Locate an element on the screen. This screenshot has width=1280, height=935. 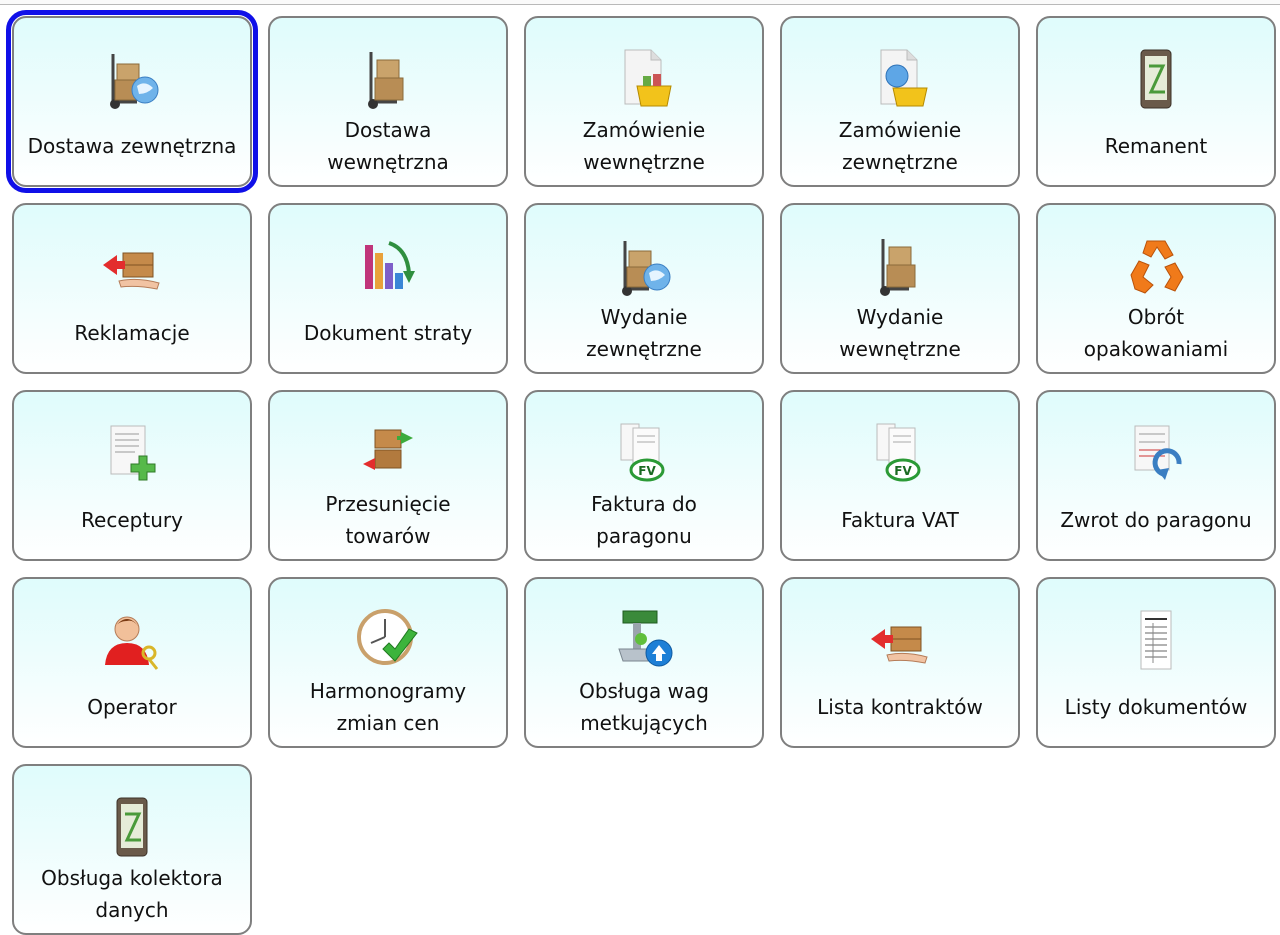
scale-upload-icon is located at coordinates (644, 640).